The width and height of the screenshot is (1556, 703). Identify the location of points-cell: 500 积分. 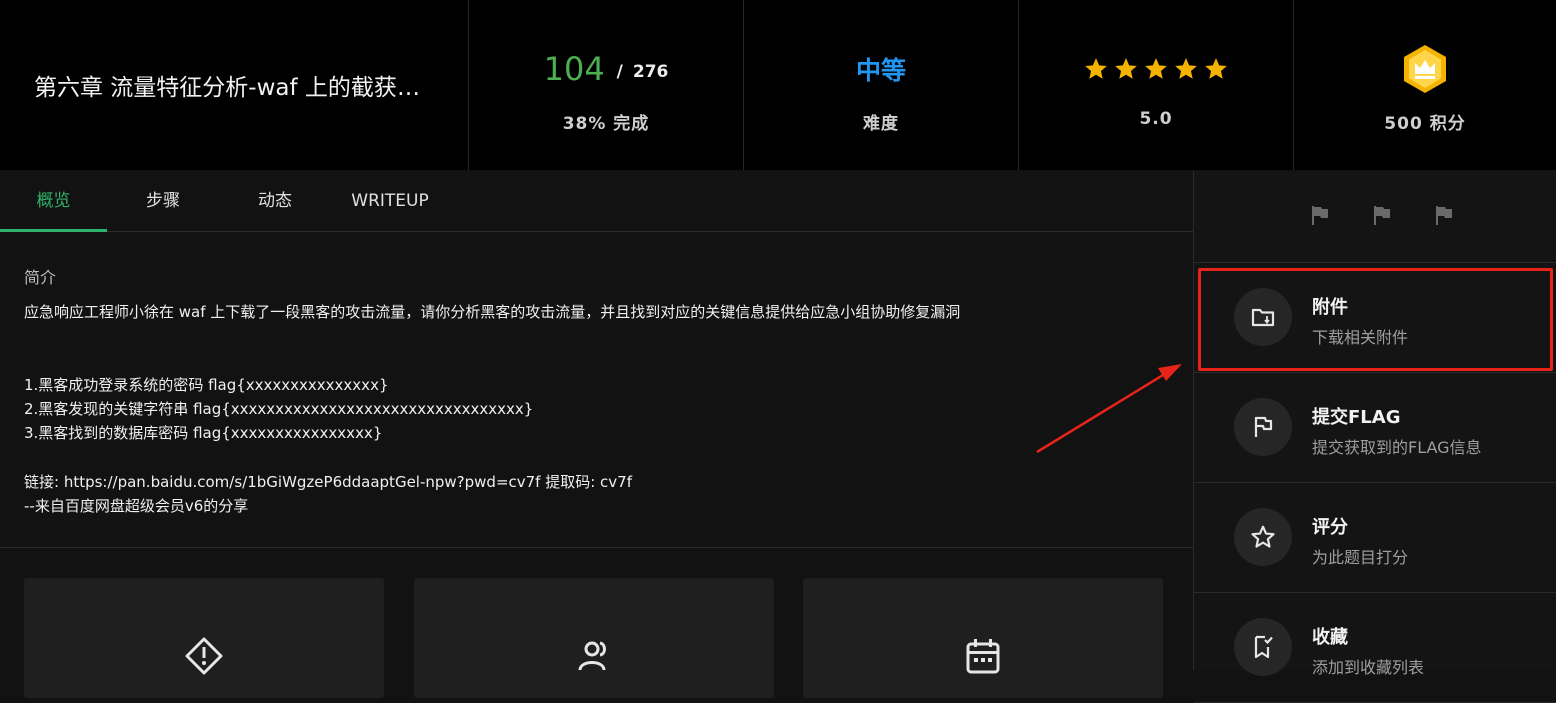
(1425, 85).